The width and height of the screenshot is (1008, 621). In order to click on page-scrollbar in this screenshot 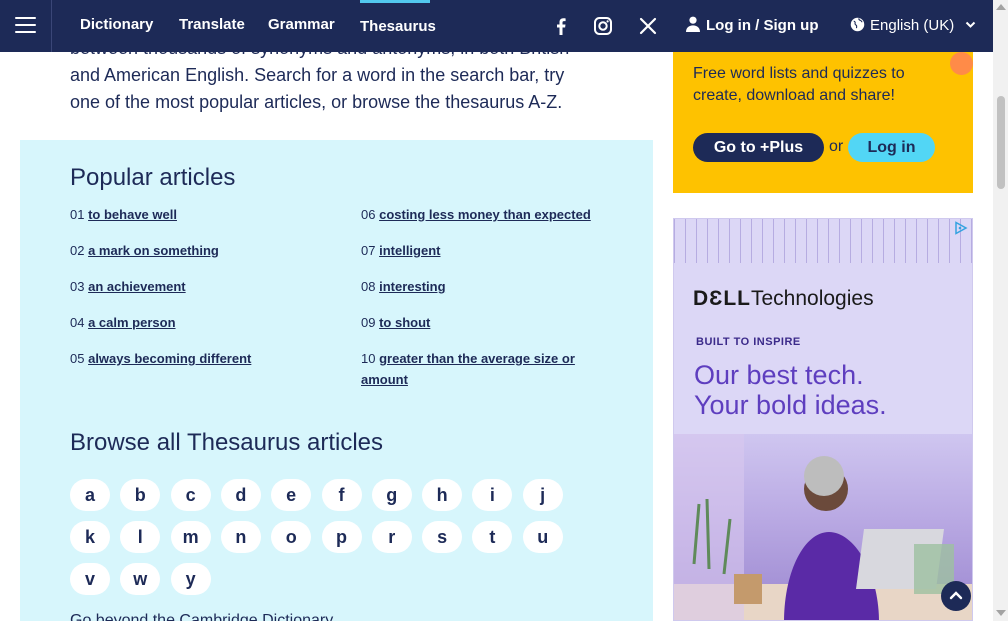, I will do `click(1000, 310)`.